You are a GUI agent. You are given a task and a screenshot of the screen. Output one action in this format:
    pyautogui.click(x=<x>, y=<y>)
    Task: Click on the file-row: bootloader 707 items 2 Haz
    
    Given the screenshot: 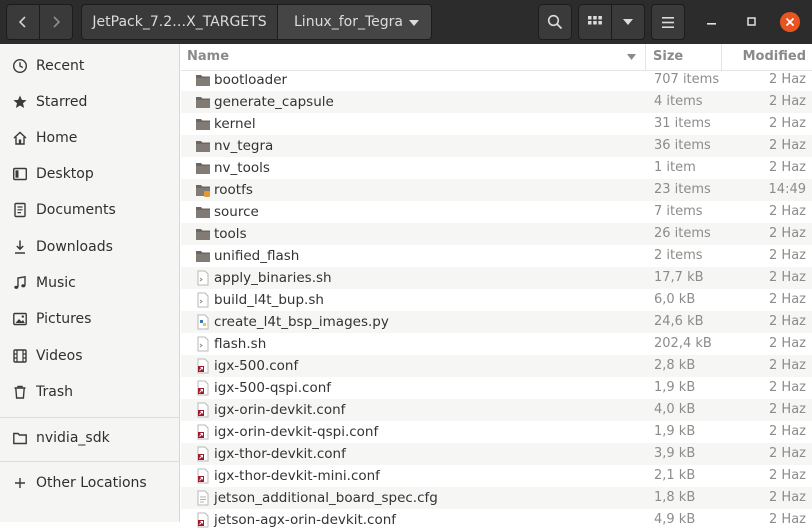 What is the action you would take?
    pyautogui.click(x=496, y=80)
    